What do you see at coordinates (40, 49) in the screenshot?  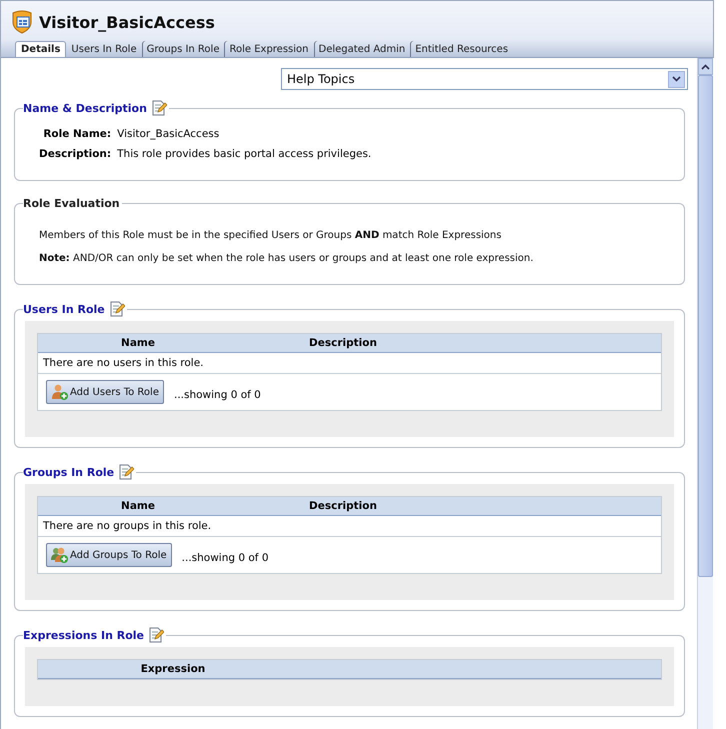 I see `tab: Details` at bounding box center [40, 49].